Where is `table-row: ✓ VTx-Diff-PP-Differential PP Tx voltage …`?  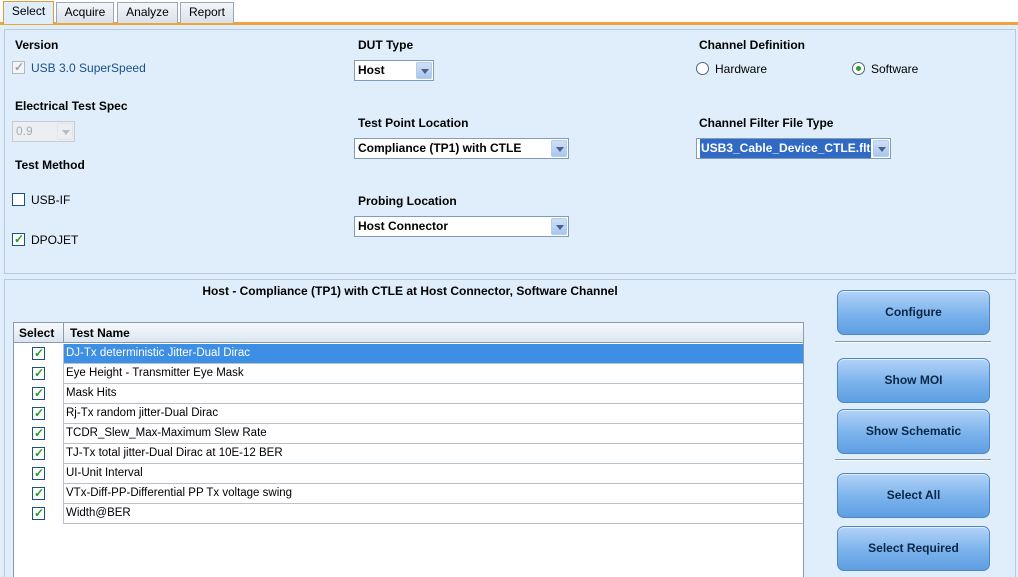
table-row: ✓ VTx-Diff-PP-Differential PP Tx voltage … is located at coordinates (408, 494).